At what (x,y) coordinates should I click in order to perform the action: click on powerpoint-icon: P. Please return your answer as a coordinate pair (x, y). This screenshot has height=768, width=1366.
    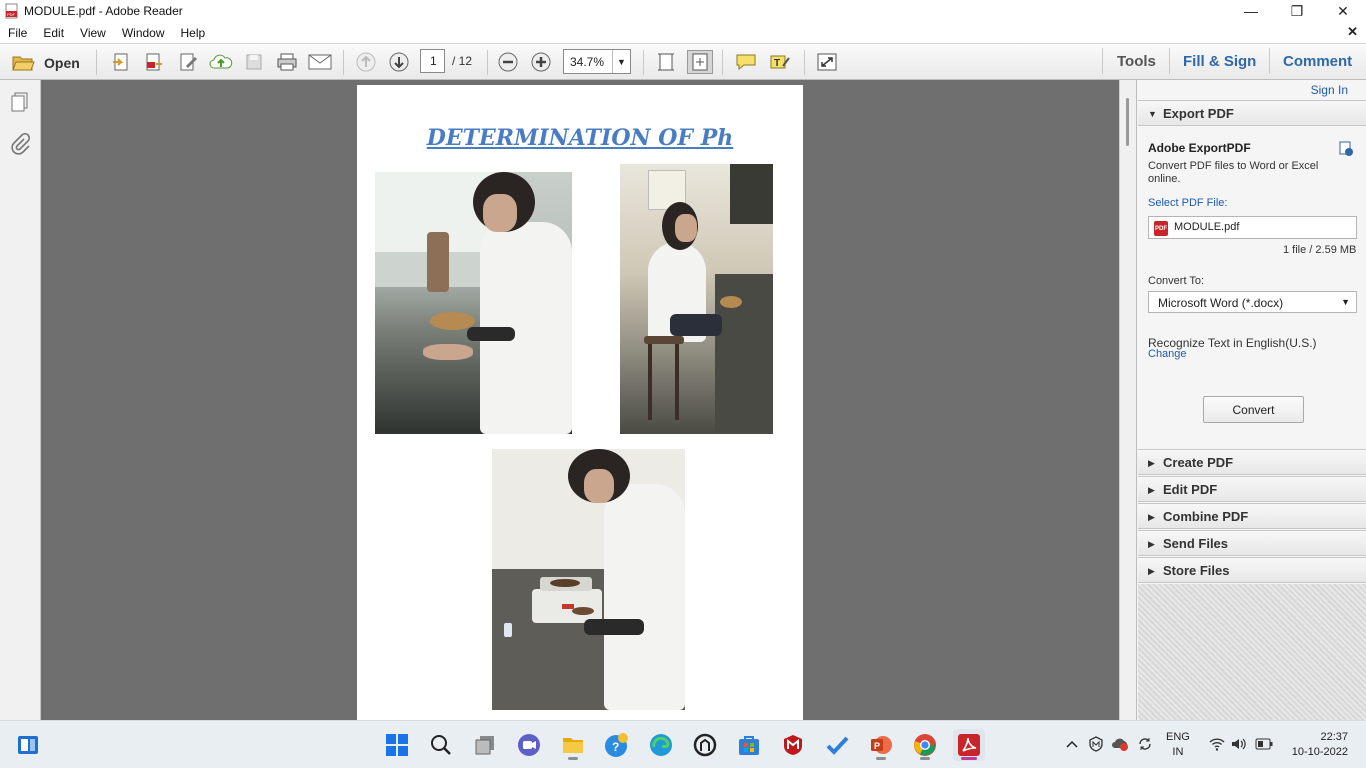
    Looking at the image, I should click on (881, 745).